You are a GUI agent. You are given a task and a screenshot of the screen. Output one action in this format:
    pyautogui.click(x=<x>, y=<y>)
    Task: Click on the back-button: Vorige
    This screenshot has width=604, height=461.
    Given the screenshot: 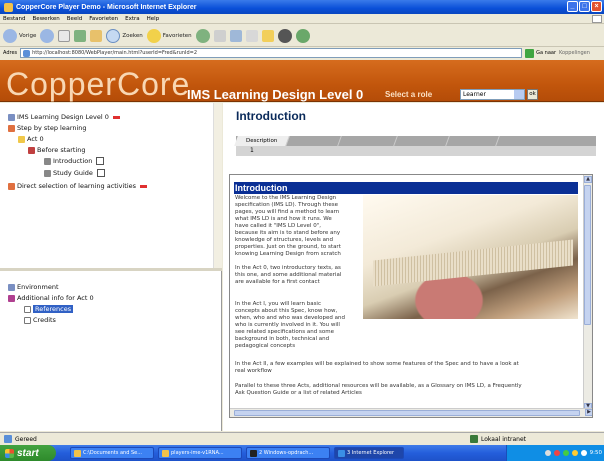 What is the action you would take?
    pyautogui.click(x=20, y=35)
    